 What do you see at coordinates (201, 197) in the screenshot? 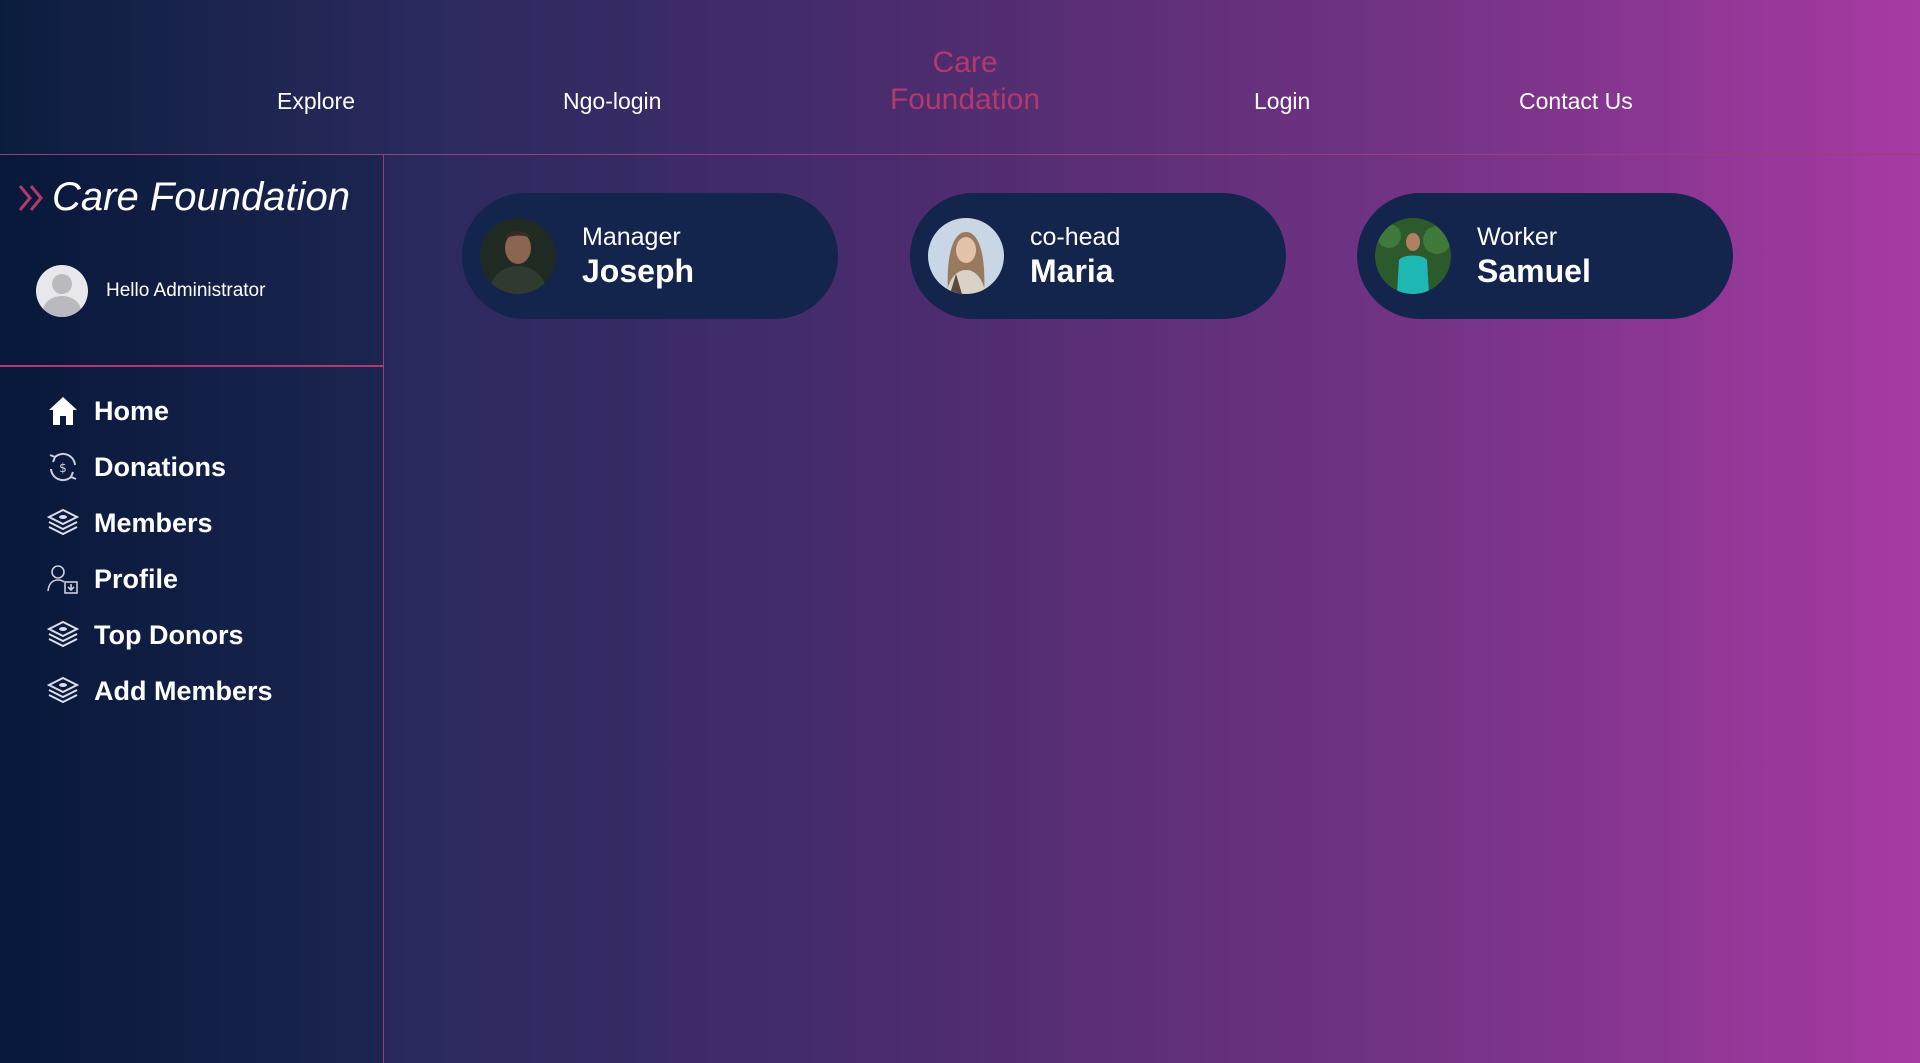
I see `sidebar-brand-text: Care Foundation` at bounding box center [201, 197].